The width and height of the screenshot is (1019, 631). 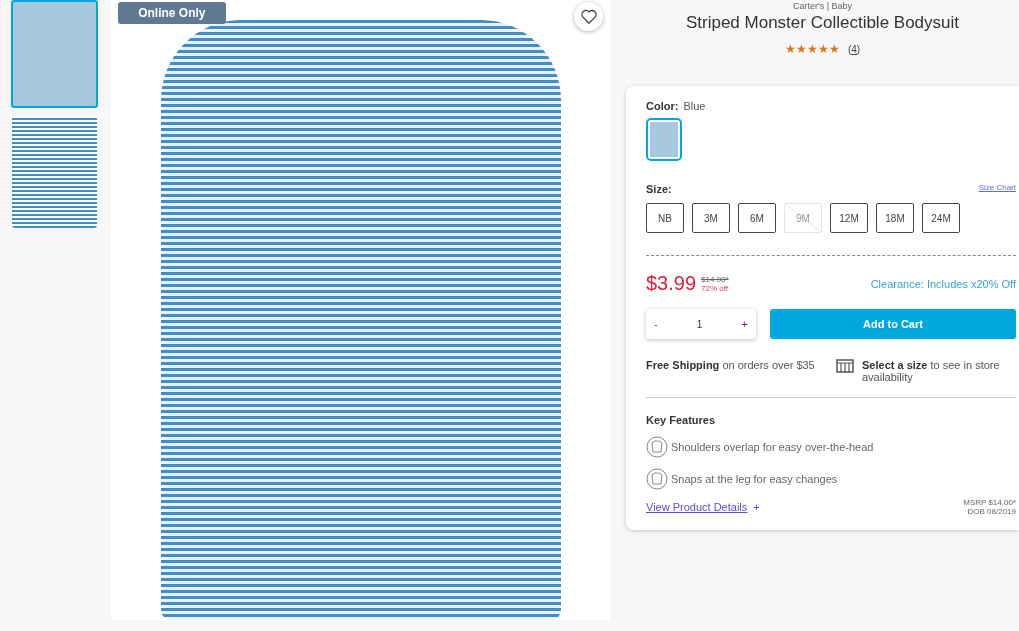 What do you see at coordinates (681, 420) in the screenshot?
I see `key-features-heading: Key Features` at bounding box center [681, 420].